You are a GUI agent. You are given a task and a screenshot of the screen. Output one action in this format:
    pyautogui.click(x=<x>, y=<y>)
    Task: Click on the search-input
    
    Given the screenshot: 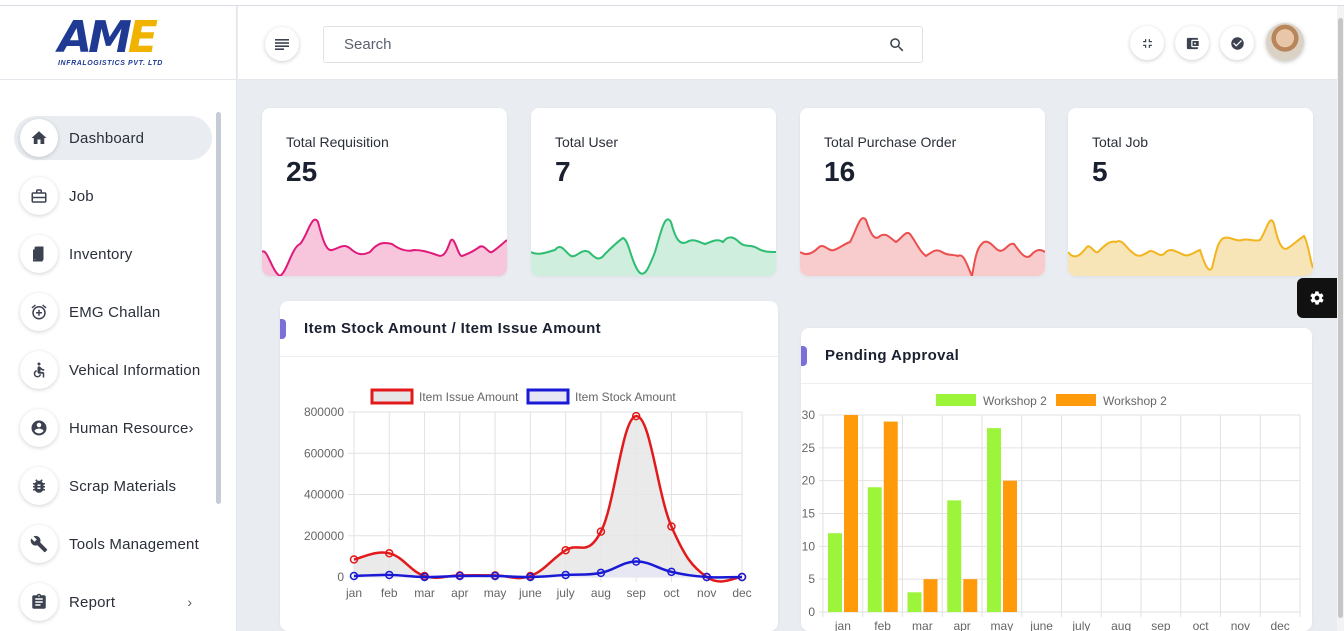 What is the action you would take?
    pyautogui.click(x=604, y=44)
    